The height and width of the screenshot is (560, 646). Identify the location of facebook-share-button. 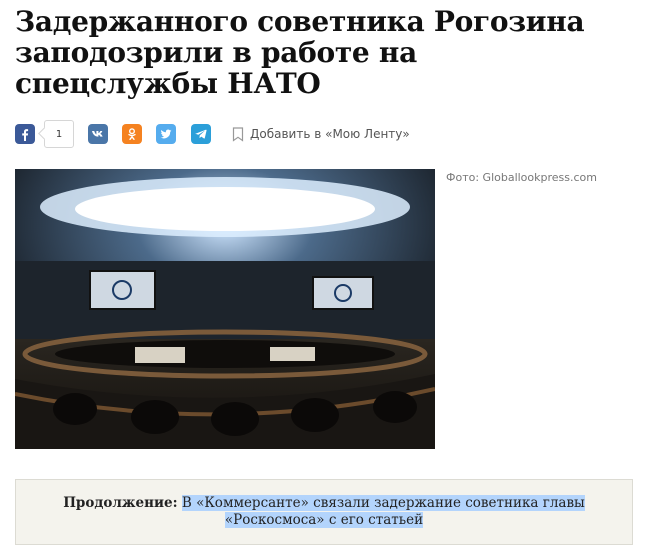
(25, 134).